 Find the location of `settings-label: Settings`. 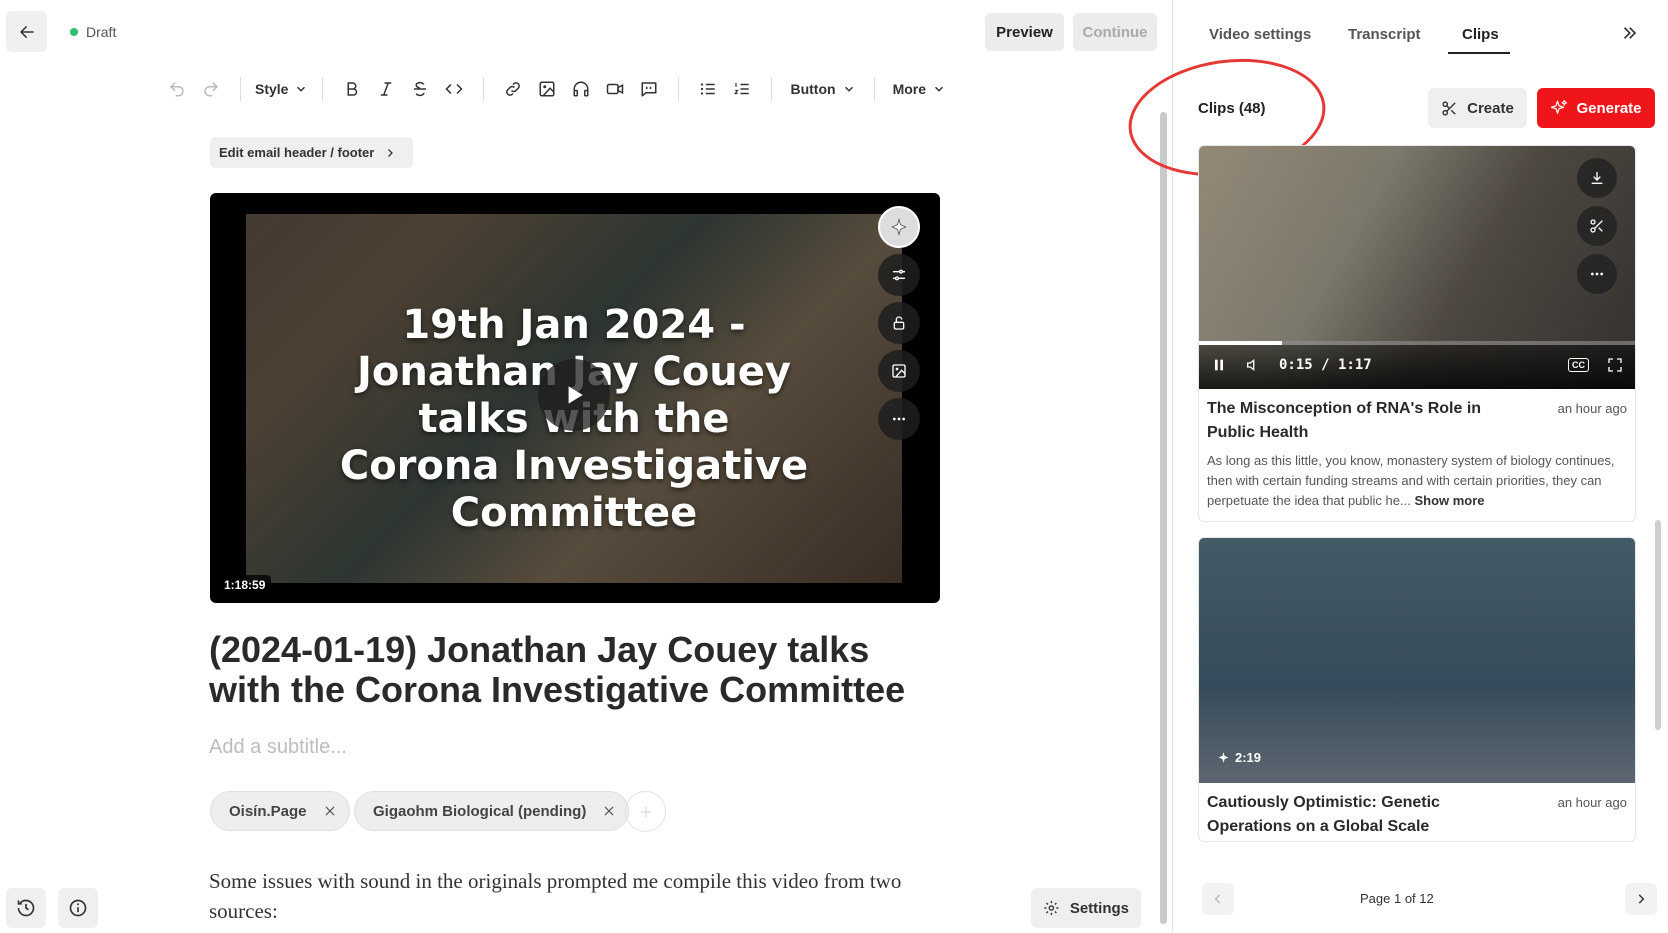

settings-label: Settings is located at coordinates (1099, 908).